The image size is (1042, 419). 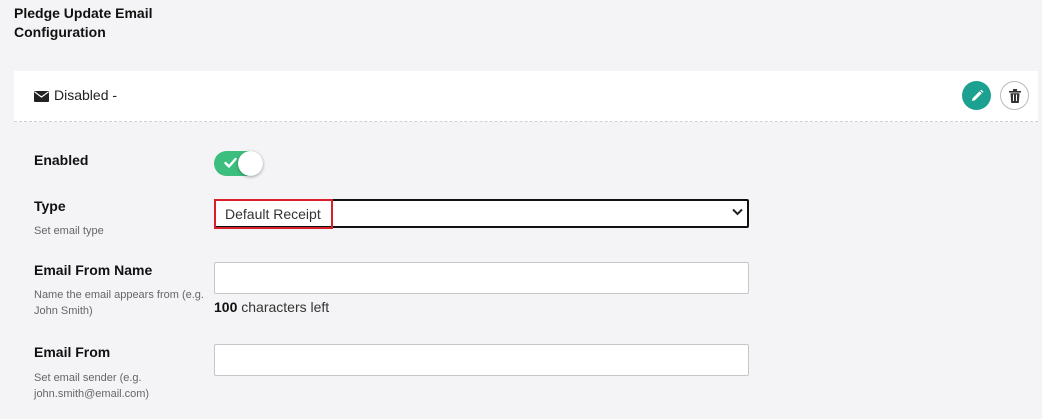 I want to click on delete-button, so click(x=1014, y=95).